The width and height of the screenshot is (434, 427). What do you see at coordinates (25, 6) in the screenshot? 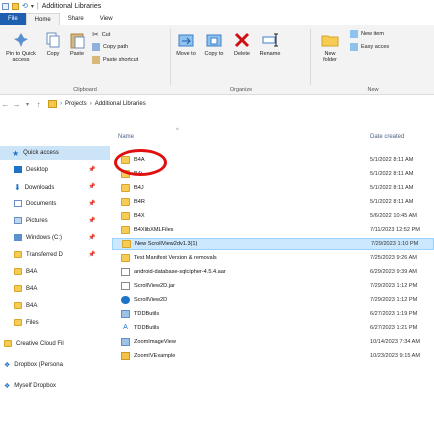
I see `undo-icon: ⟲` at bounding box center [25, 6].